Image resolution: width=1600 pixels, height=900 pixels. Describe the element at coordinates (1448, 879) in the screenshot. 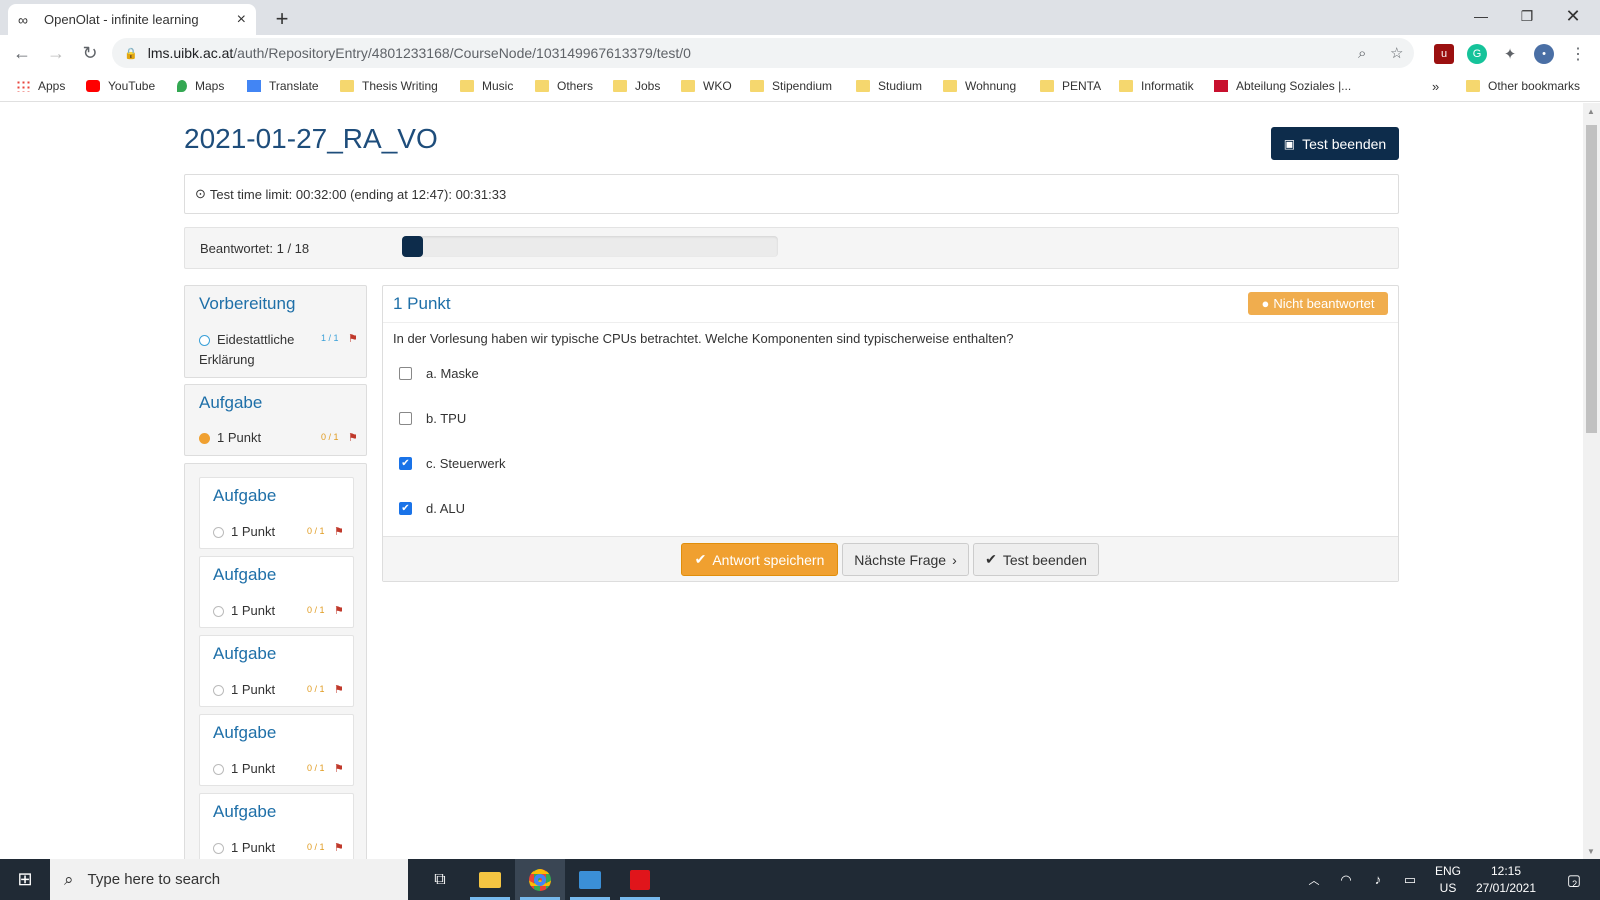

I see `language-indicator: ENG US` at that location.